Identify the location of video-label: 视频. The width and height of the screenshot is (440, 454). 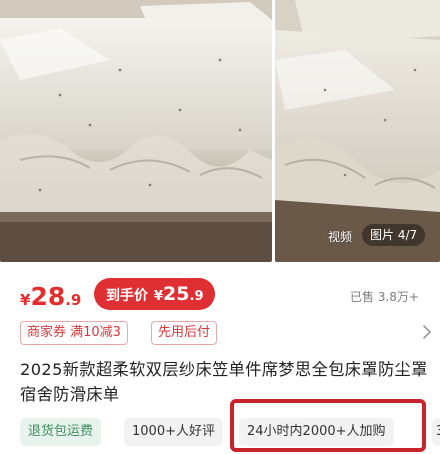
(340, 236).